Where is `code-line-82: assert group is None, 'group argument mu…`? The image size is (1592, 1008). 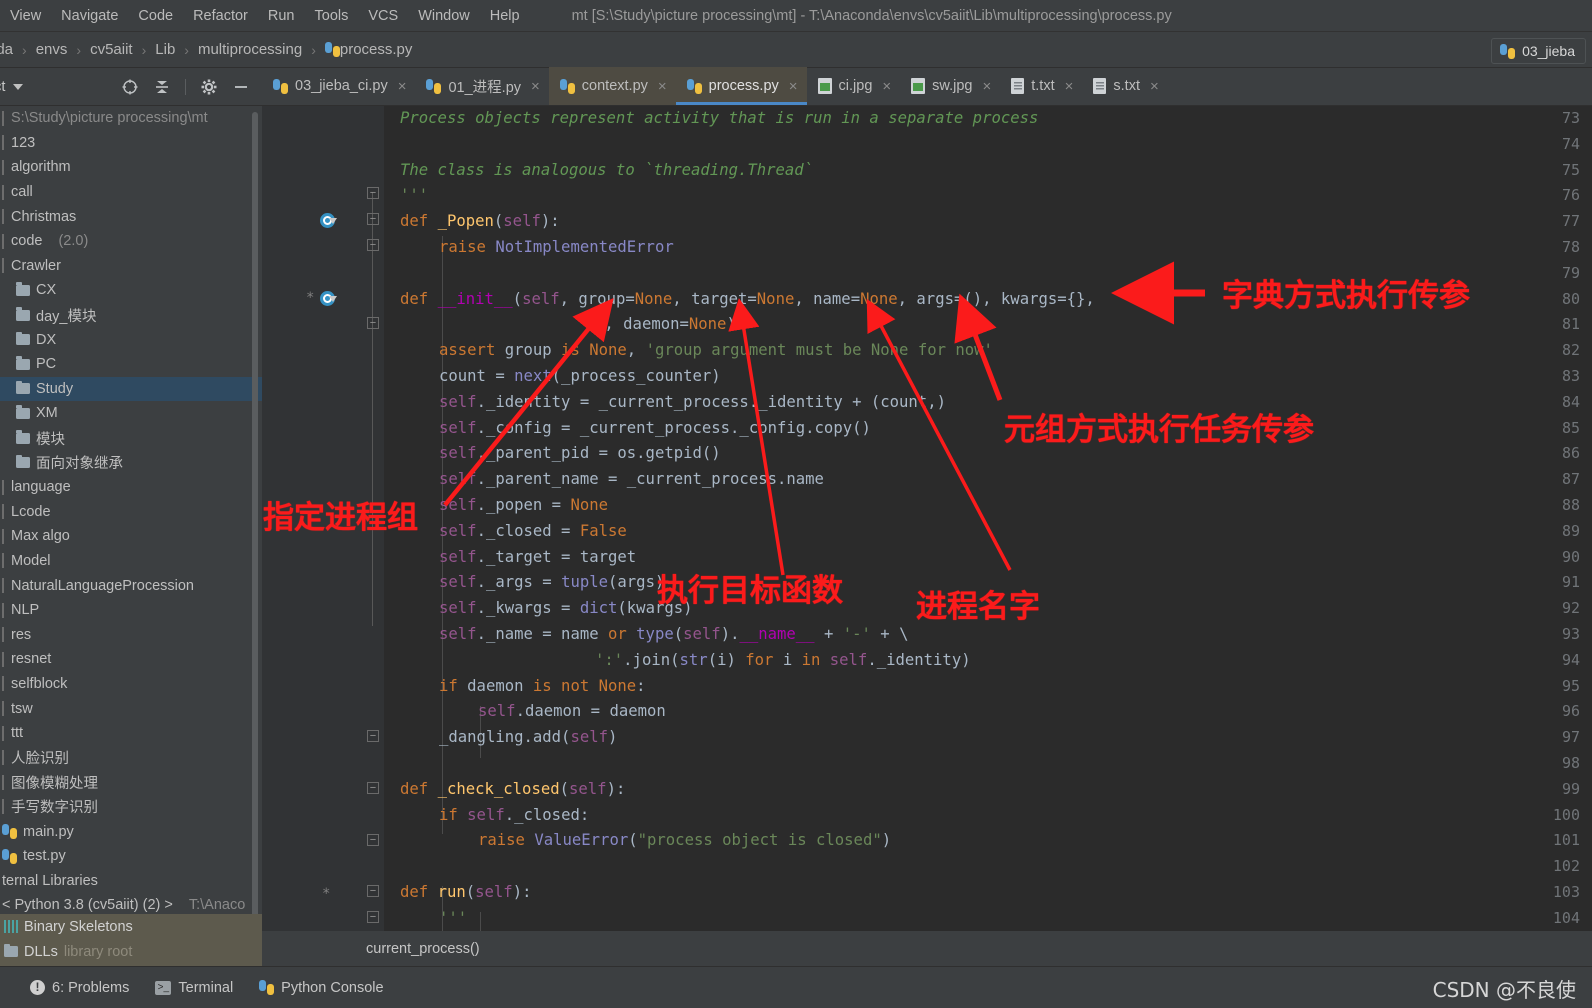 code-line-82: assert group is None, 'group argument mu… is located at coordinates (716, 351).